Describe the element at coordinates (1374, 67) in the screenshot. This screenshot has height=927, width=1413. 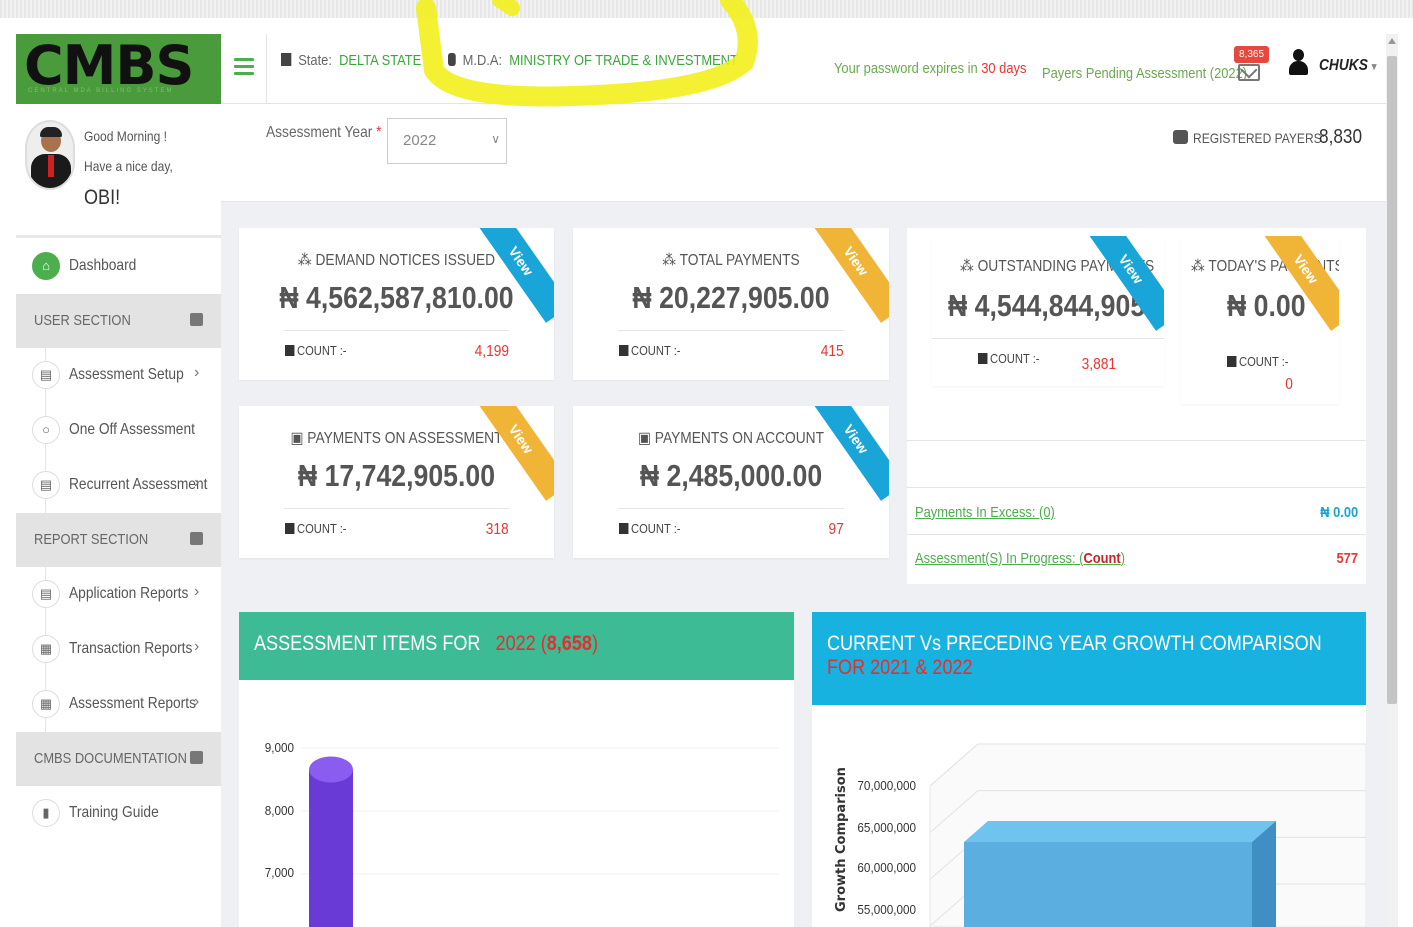
I see `caret-down-icon: ▾` at that location.